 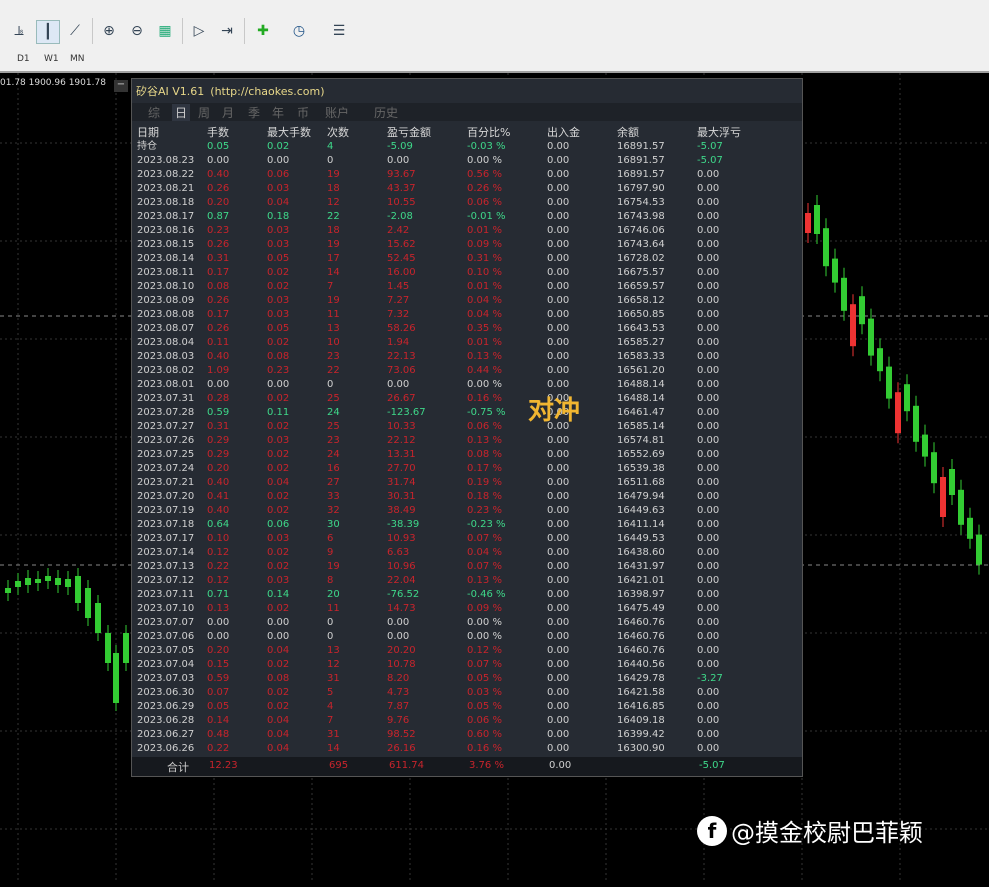 I want to click on auto-scroll-icon: ▷, so click(x=199, y=31).